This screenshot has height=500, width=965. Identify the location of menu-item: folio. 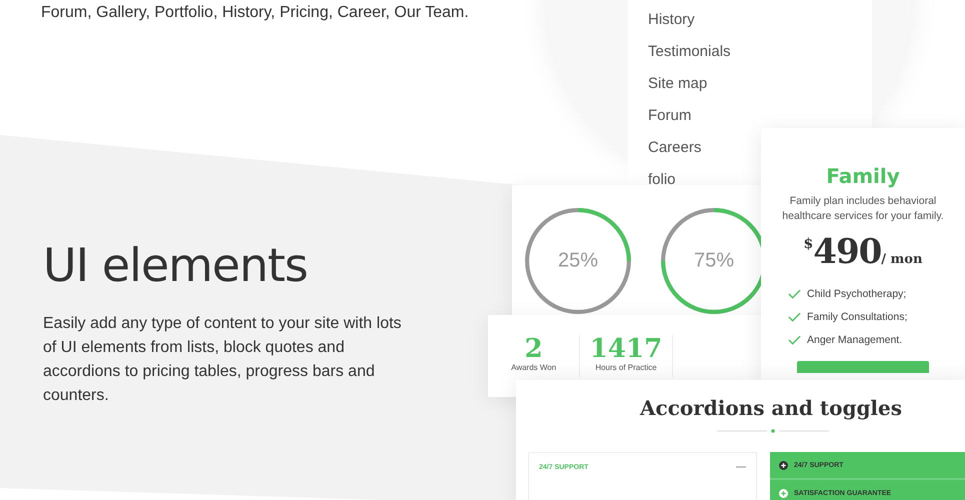
(662, 174).